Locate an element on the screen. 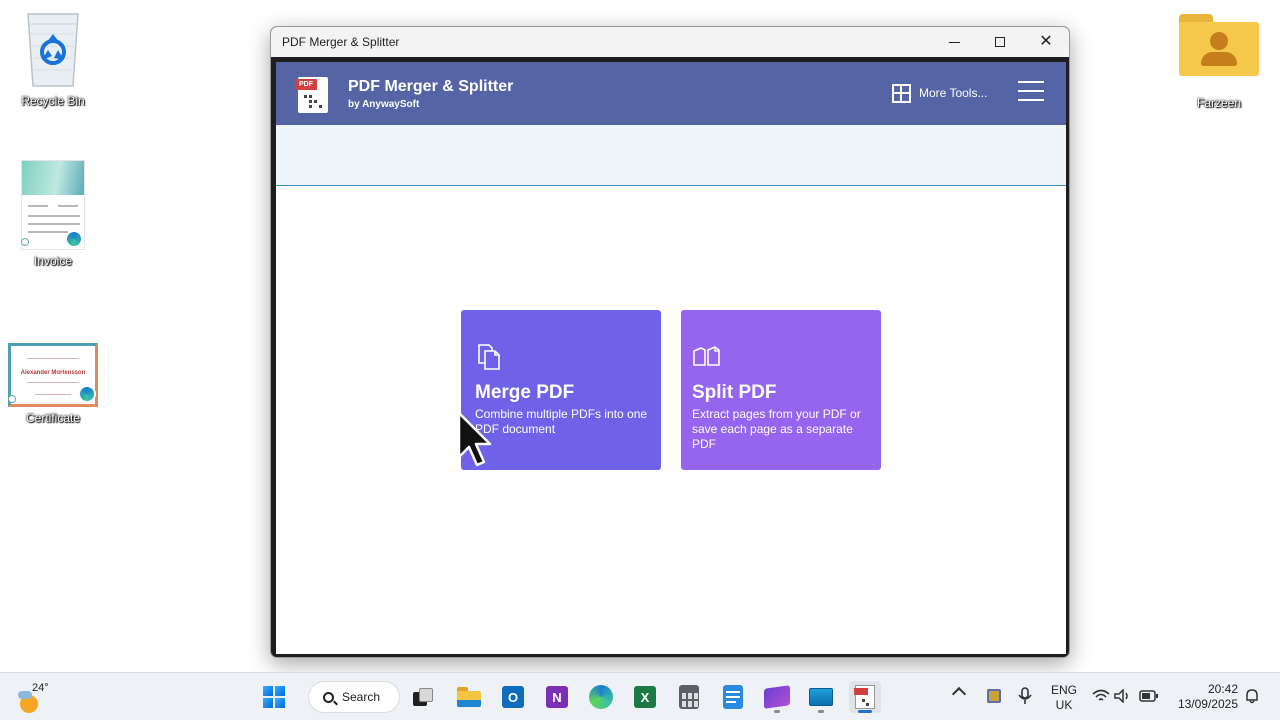 The width and height of the screenshot is (1280, 720). maximize-icon is located at coordinates (1000, 42).